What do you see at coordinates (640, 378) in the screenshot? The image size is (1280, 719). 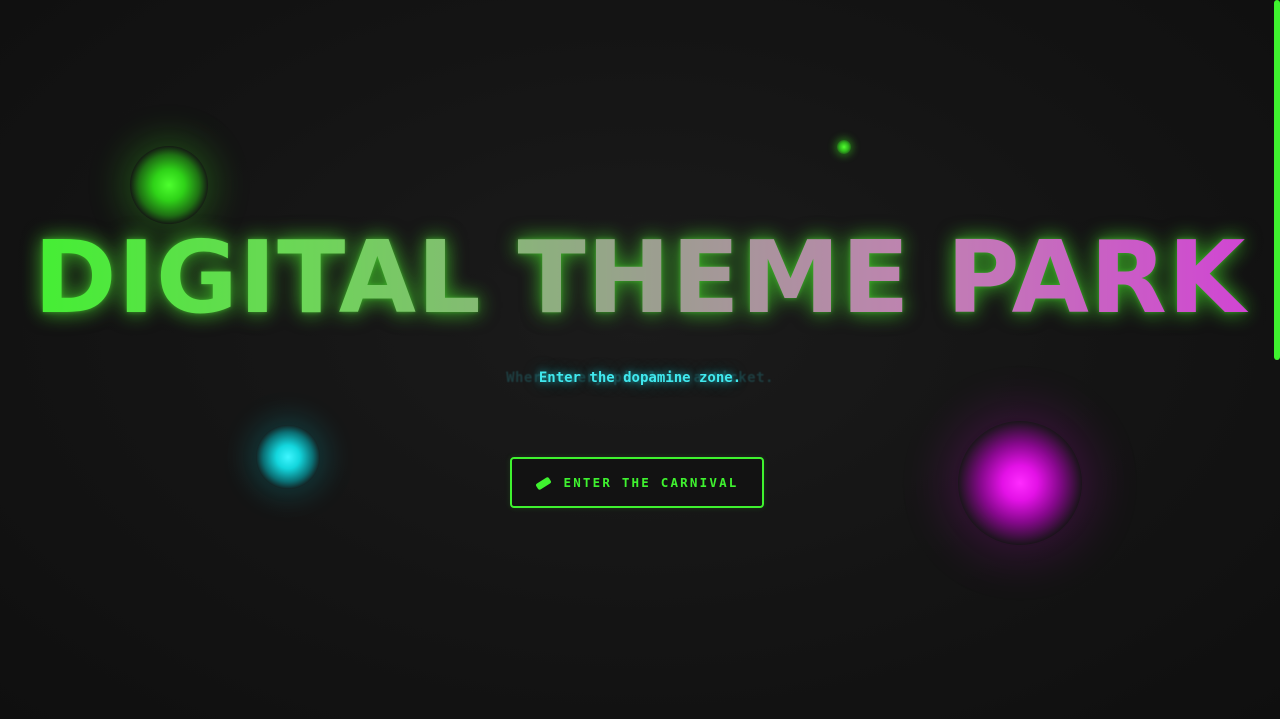 I see `hero-subtitle: Enter the dopamine zone.` at bounding box center [640, 378].